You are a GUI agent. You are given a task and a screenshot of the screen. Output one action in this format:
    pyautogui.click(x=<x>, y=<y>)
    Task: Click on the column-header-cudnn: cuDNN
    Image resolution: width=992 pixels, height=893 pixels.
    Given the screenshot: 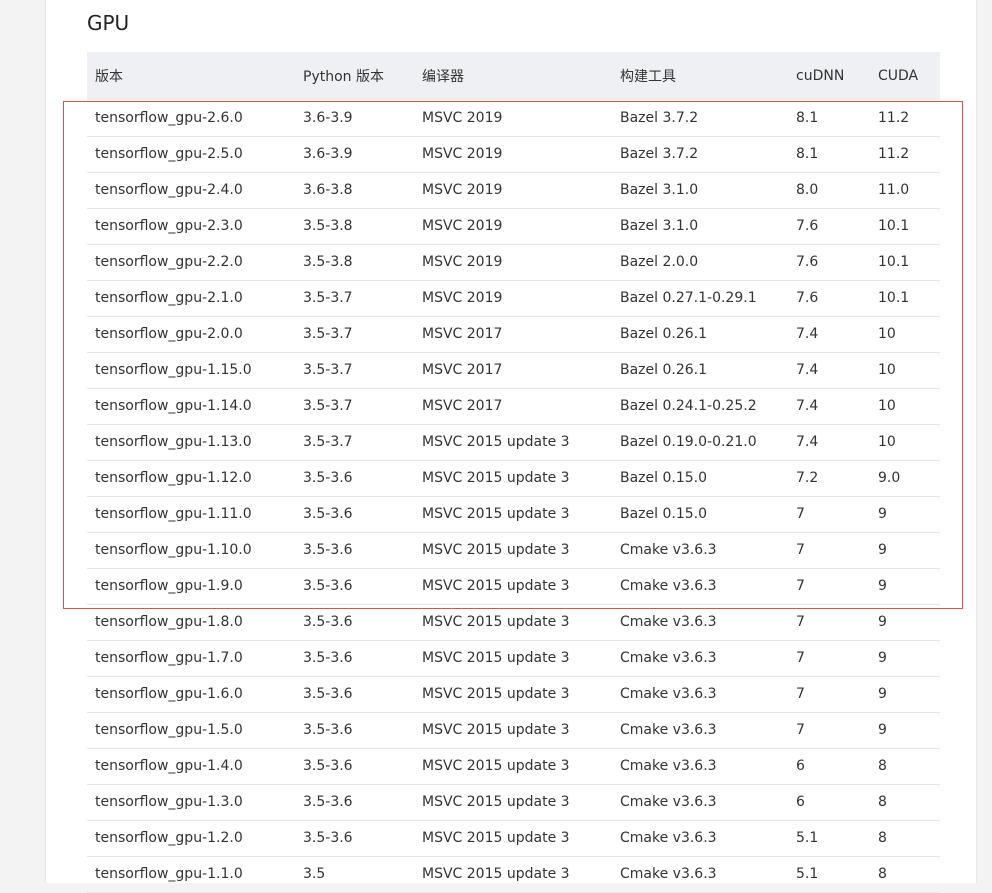 What is the action you would take?
    pyautogui.click(x=829, y=76)
    